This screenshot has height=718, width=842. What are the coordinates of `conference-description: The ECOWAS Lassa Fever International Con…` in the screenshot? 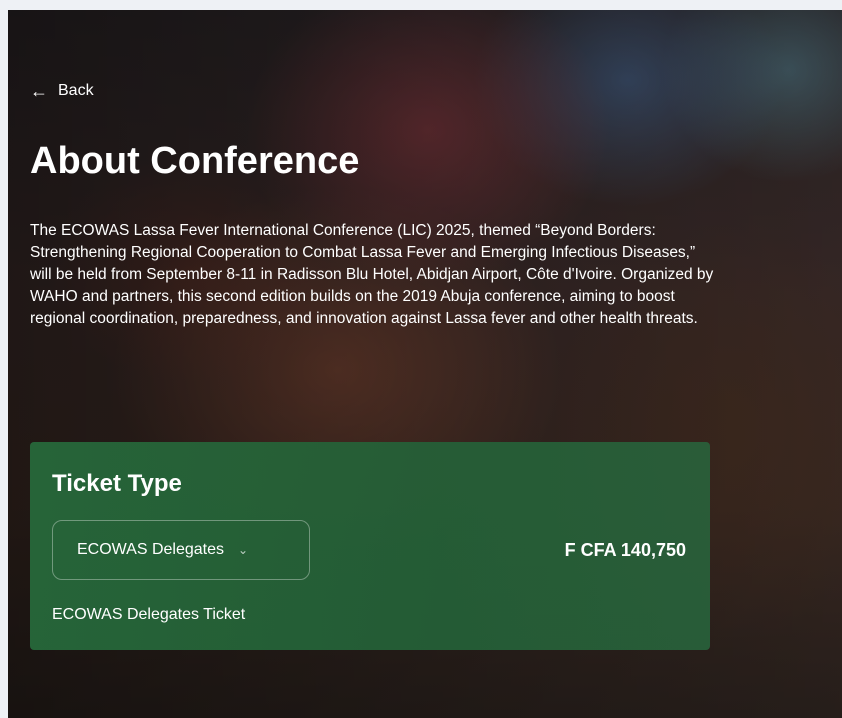 It's located at (372, 274).